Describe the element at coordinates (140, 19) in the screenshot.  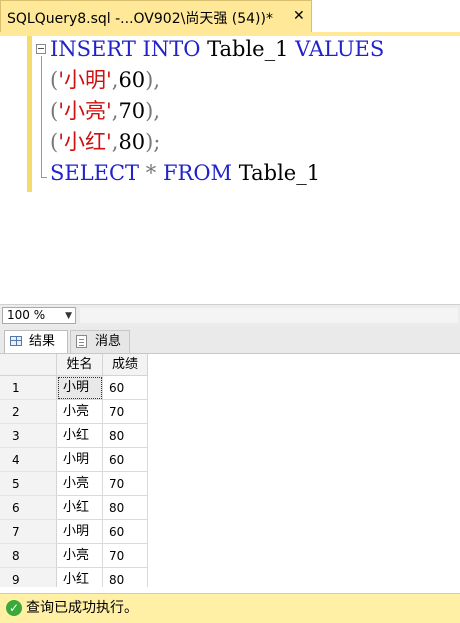
I see `query-tab-title: SQLQuery8.sql -...OV902\尚天强 (54))*` at that location.